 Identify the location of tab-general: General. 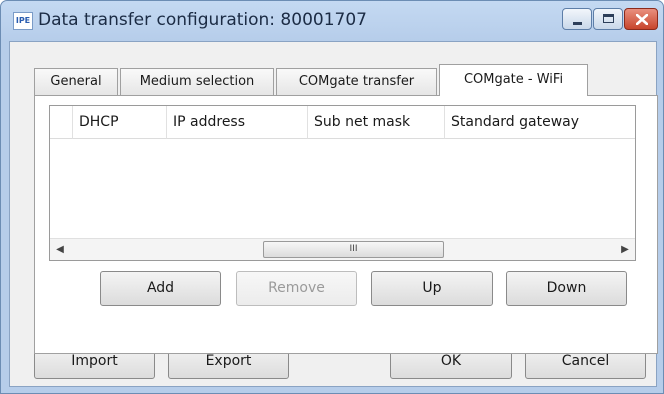
(76, 81).